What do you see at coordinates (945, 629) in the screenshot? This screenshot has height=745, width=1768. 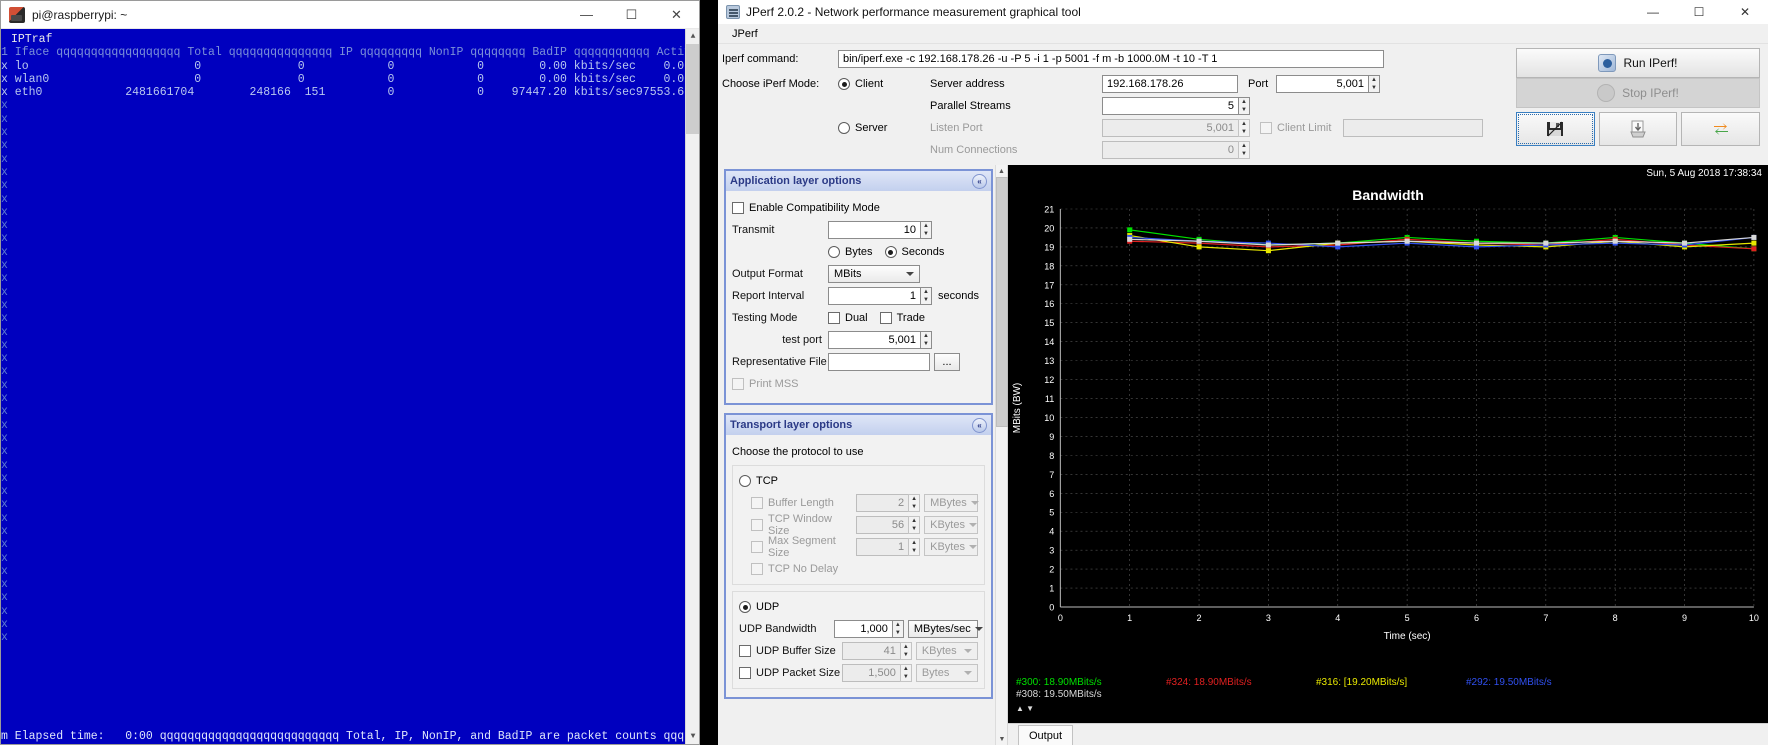 I see `udp-bandwidth-unit-select: MBytes/sec` at bounding box center [945, 629].